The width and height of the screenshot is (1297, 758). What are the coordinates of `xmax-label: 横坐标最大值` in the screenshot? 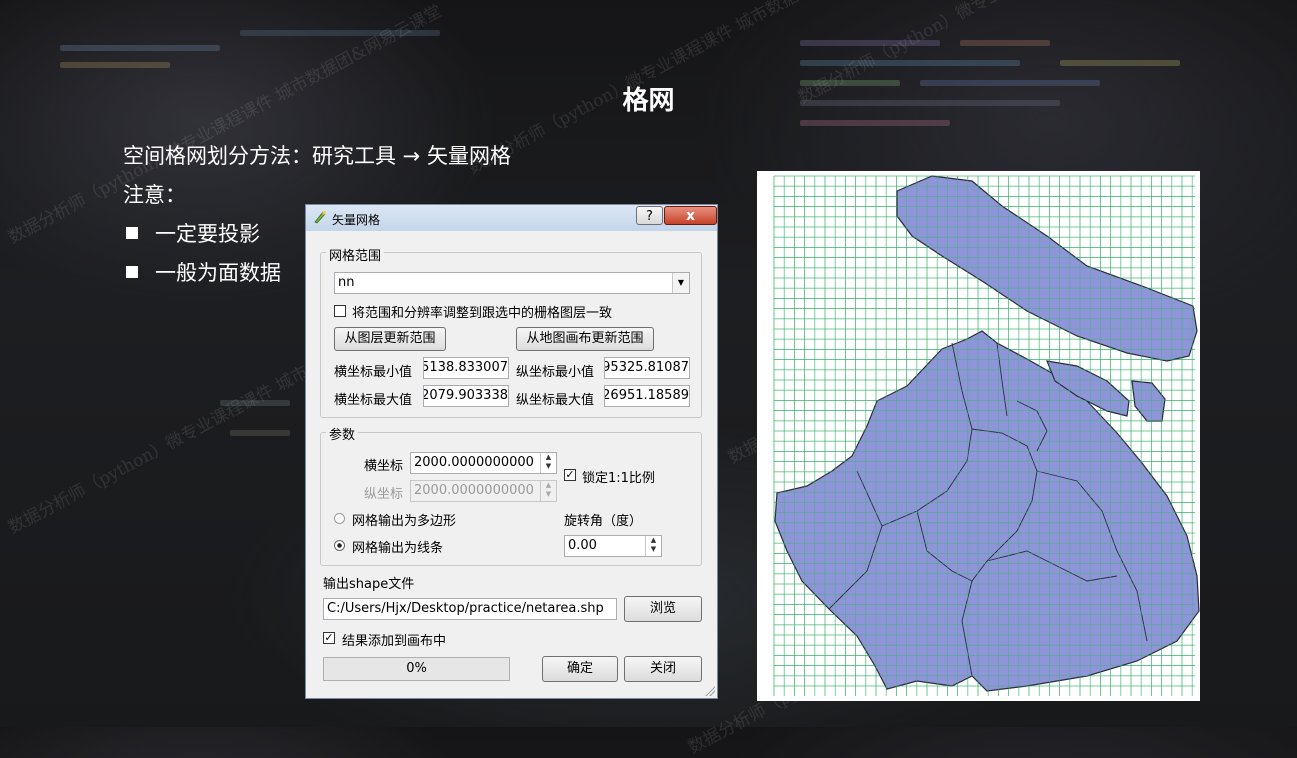 It's located at (373, 400).